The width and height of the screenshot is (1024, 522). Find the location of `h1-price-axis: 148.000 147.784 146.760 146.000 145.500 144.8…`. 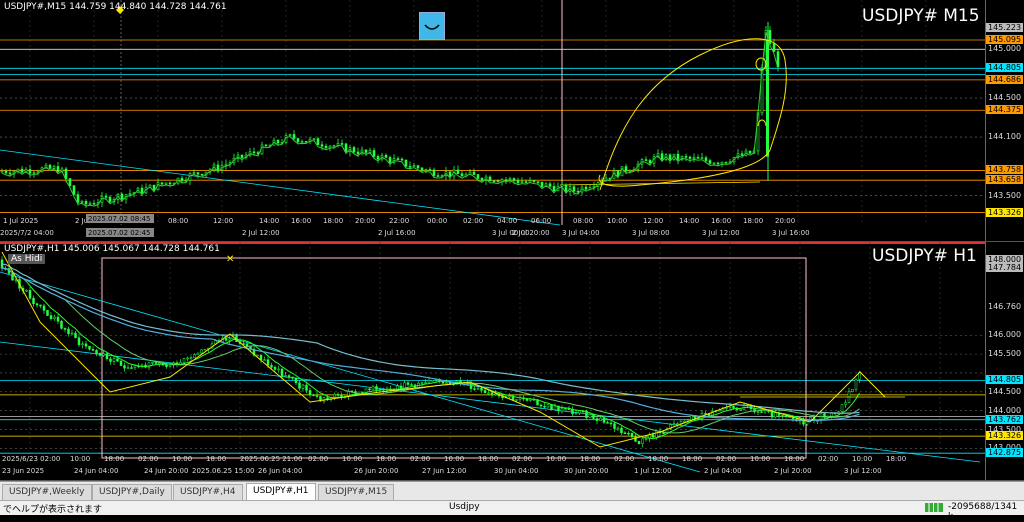

h1-price-axis: 148.000 147.784 146.760 146.000 145.500 144.8… is located at coordinates (1004, 361).